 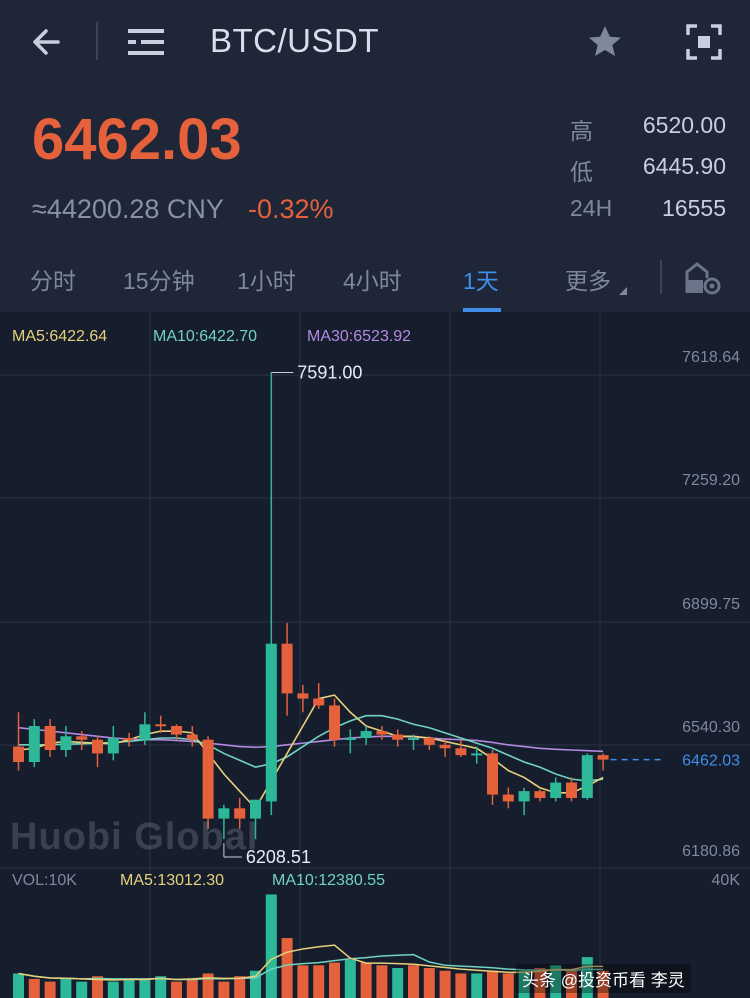 What do you see at coordinates (725, 880) in the screenshot?
I see `volume-scale: 40K` at bounding box center [725, 880].